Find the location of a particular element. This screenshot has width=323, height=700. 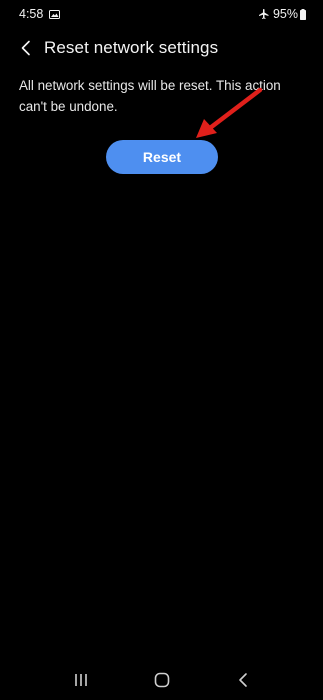

status-right: 95% is located at coordinates (282, 14).